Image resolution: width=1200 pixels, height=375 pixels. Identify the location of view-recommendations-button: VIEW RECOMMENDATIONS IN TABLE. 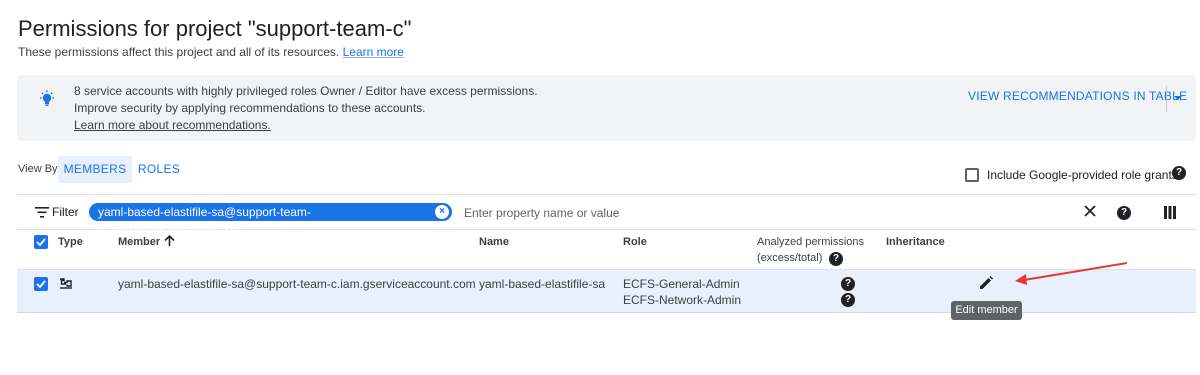
(1077, 96).